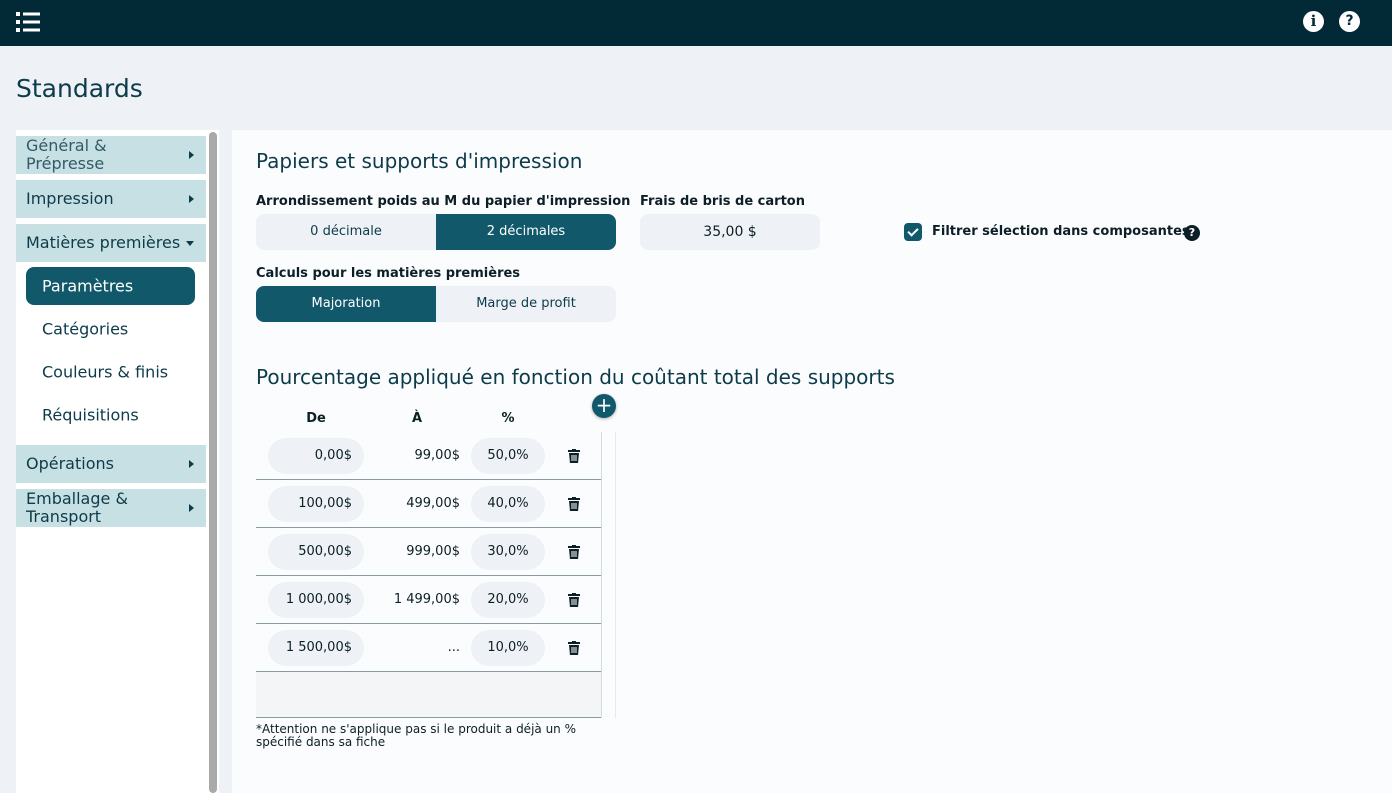 The width and height of the screenshot is (1392, 793). I want to click on sidebar-scrollbar-thumb, so click(213, 462).